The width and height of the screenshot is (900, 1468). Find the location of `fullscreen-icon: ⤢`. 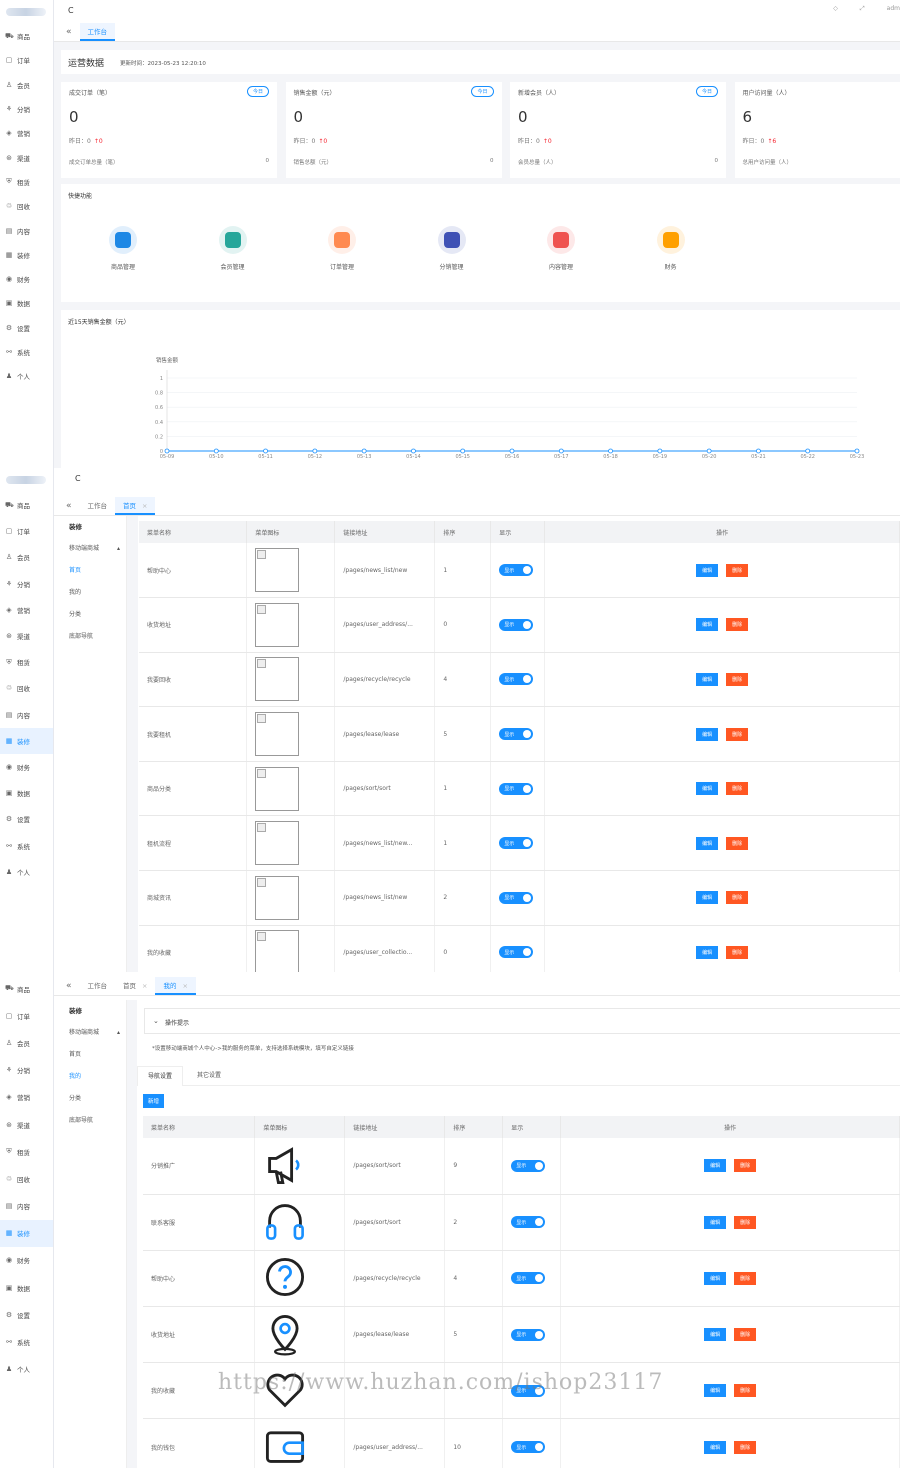

fullscreen-icon: ⤢ is located at coordinates (862, 9).